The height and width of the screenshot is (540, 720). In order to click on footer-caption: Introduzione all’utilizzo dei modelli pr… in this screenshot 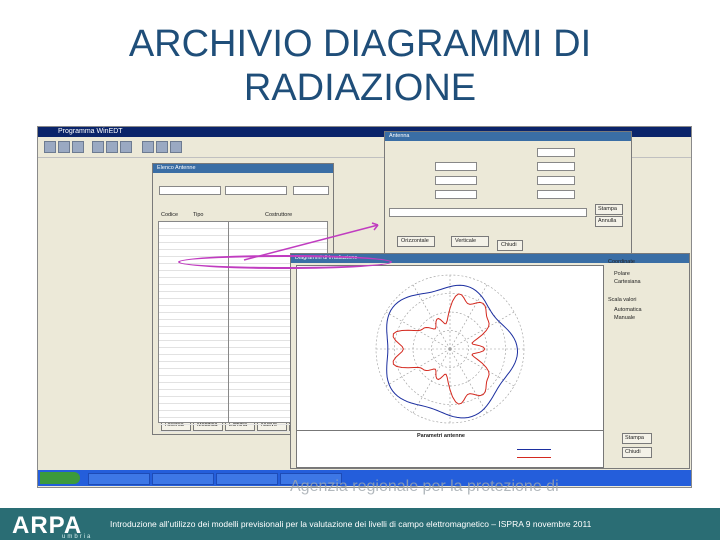, I will do `click(351, 524)`.